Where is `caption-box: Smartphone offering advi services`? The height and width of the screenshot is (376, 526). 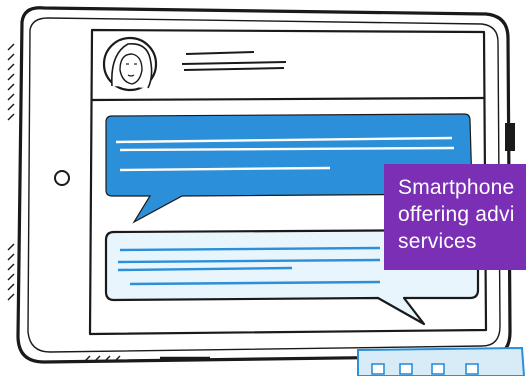
caption-box: Smartphone offering advi services is located at coordinates (455, 217).